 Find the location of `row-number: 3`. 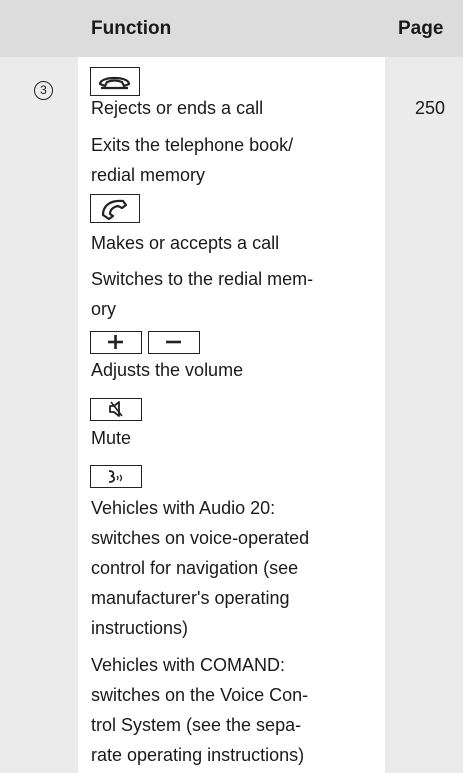

row-number: 3 is located at coordinates (43, 90).